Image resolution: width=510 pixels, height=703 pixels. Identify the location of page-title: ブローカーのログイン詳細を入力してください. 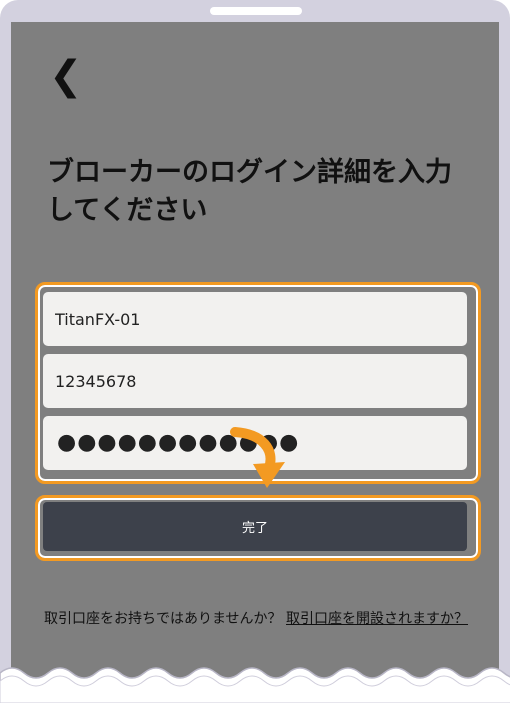
(249, 191).